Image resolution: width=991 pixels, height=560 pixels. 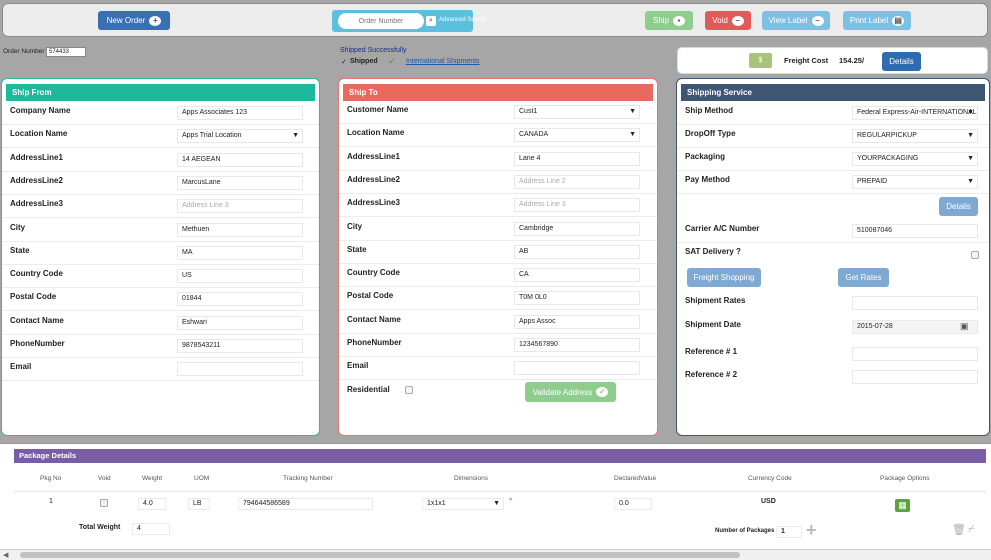 What do you see at coordinates (713, 251) in the screenshot?
I see `sat-label: SAT Delivery ?` at bounding box center [713, 251].